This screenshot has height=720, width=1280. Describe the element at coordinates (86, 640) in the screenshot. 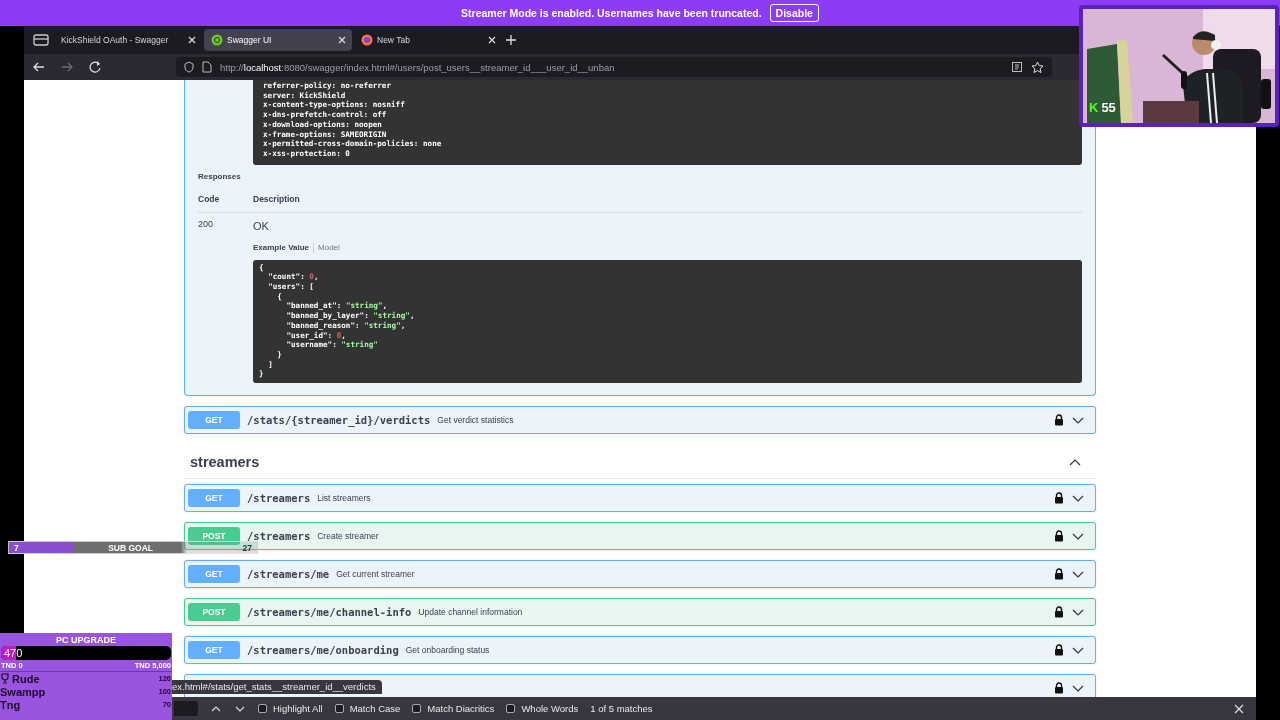

I see `goal-title: PC UPGRADE` at that location.